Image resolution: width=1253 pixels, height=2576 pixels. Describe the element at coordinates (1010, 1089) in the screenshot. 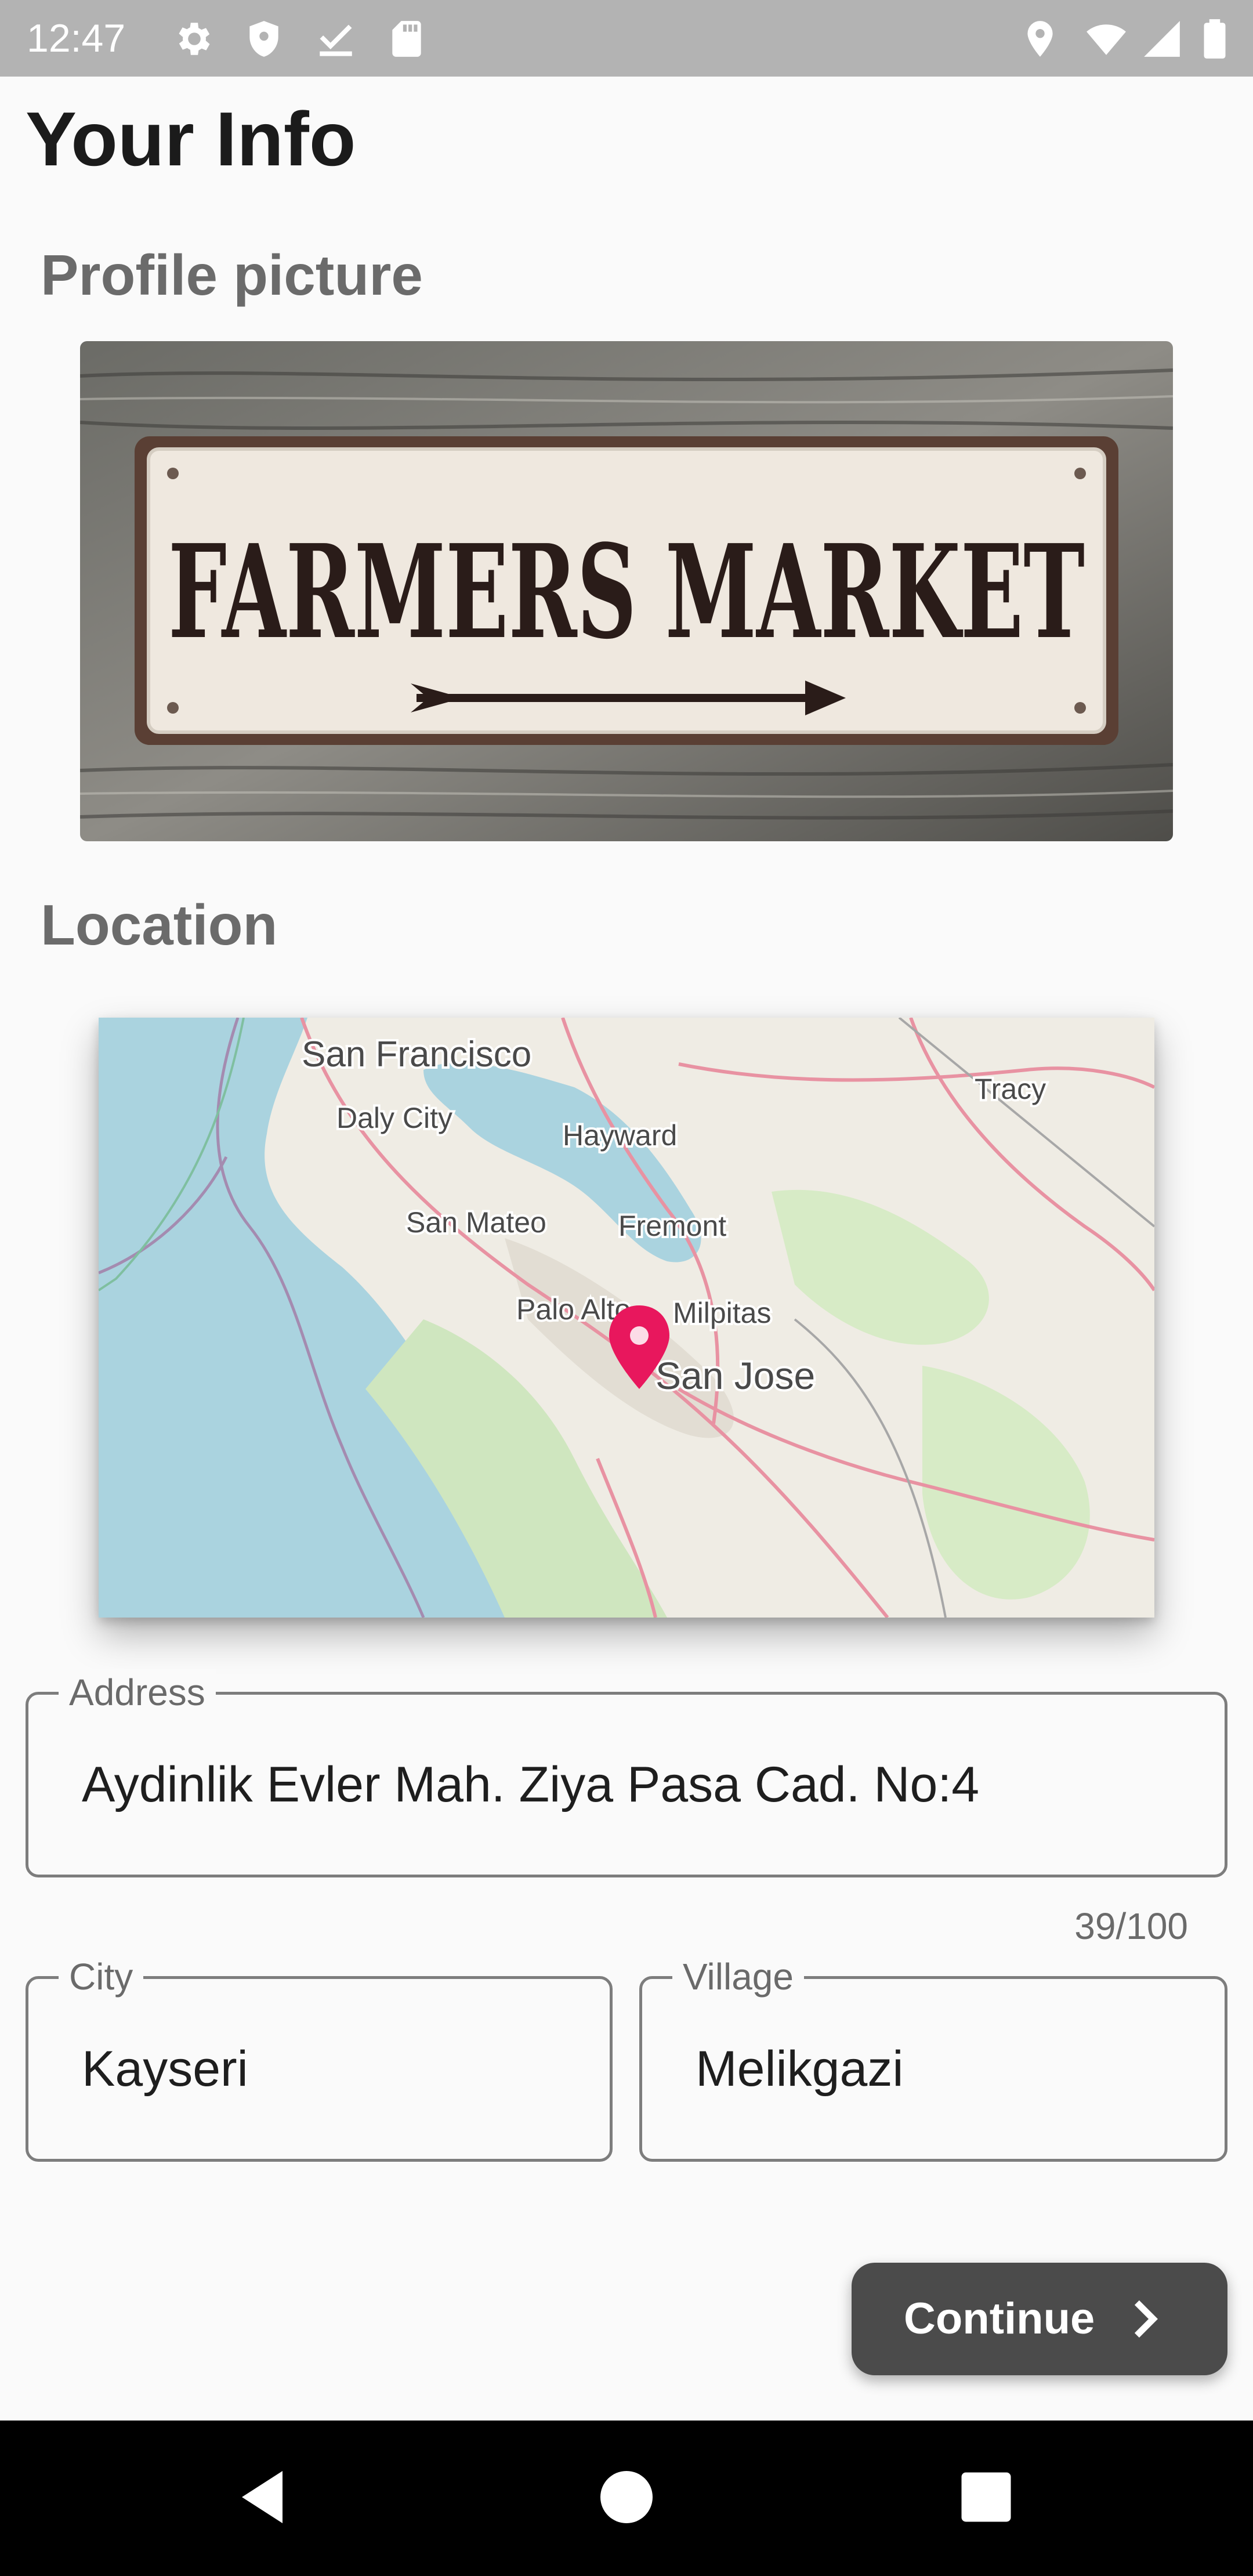

I see `map-label: Tracy` at that location.